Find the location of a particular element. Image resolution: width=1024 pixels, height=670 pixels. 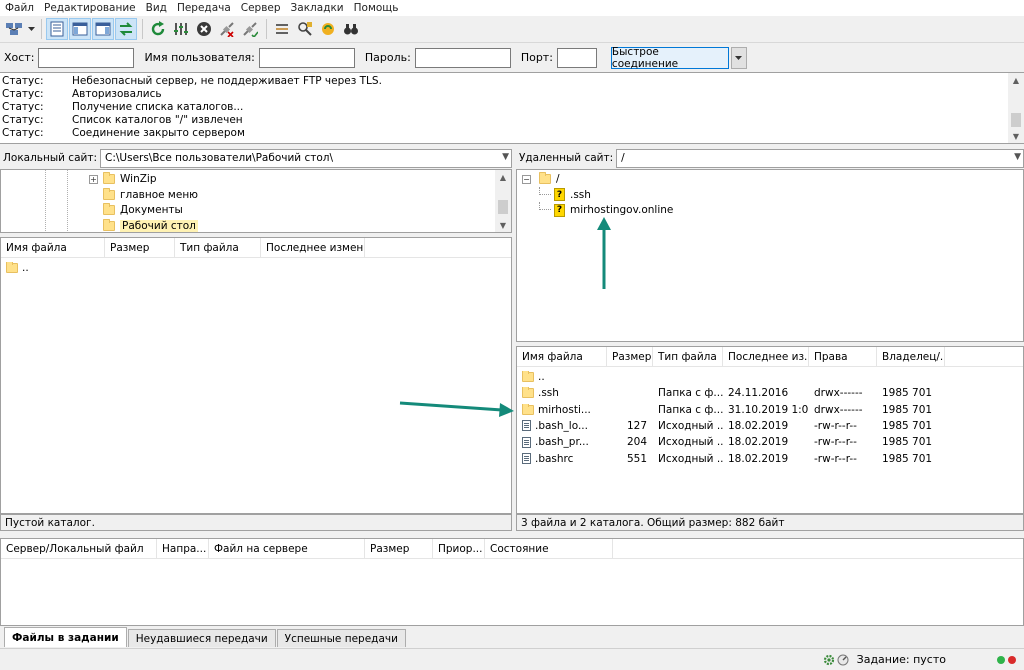

refresh-button is located at coordinates (158, 29).